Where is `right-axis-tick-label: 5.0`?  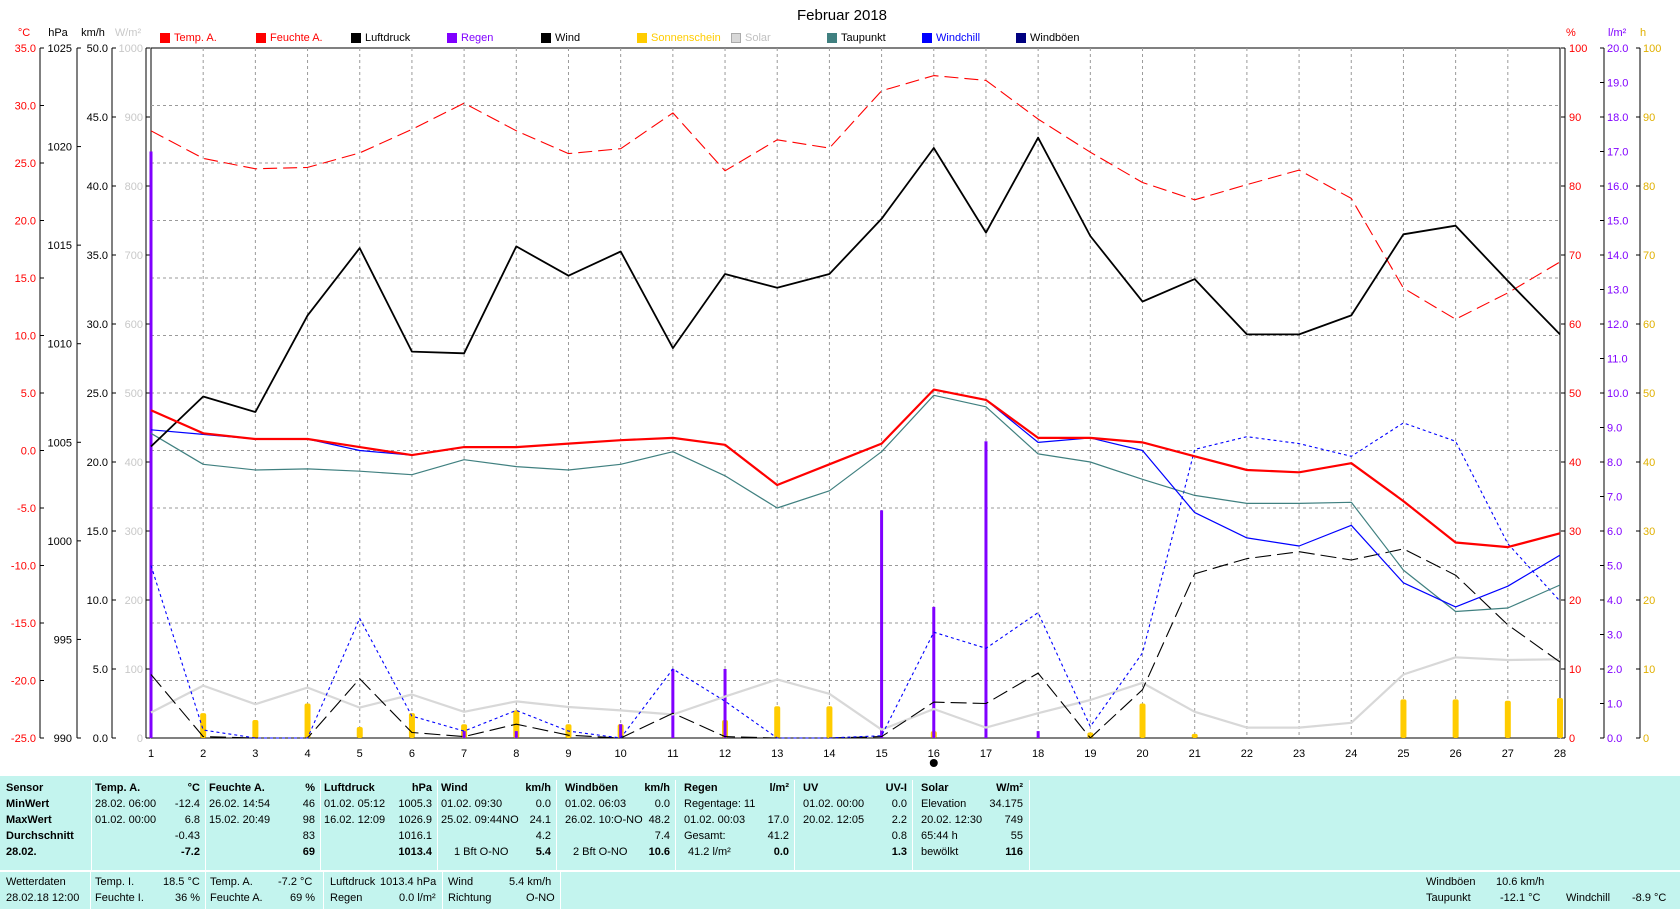
right-axis-tick-label: 5.0 is located at coordinates (1614, 567).